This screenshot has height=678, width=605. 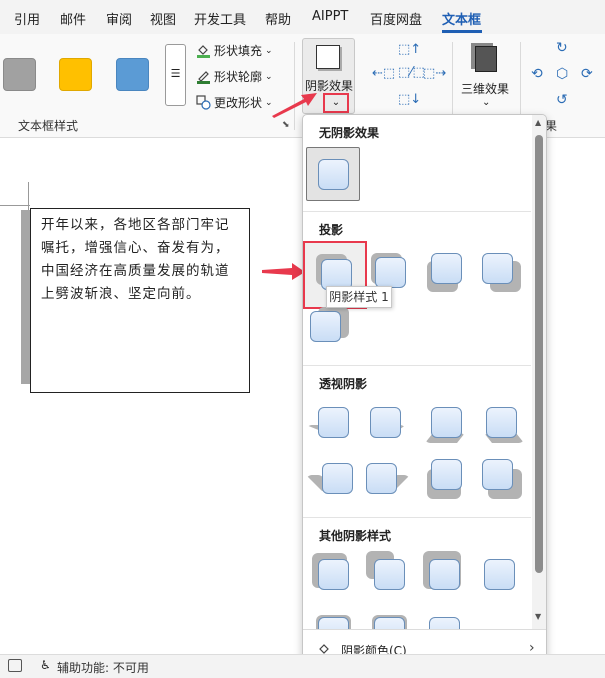 What do you see at coordinates (238, 77) in the screenshot?
I see `shape-outline-label: 形状轮廓` at bounding box center [238, 77].